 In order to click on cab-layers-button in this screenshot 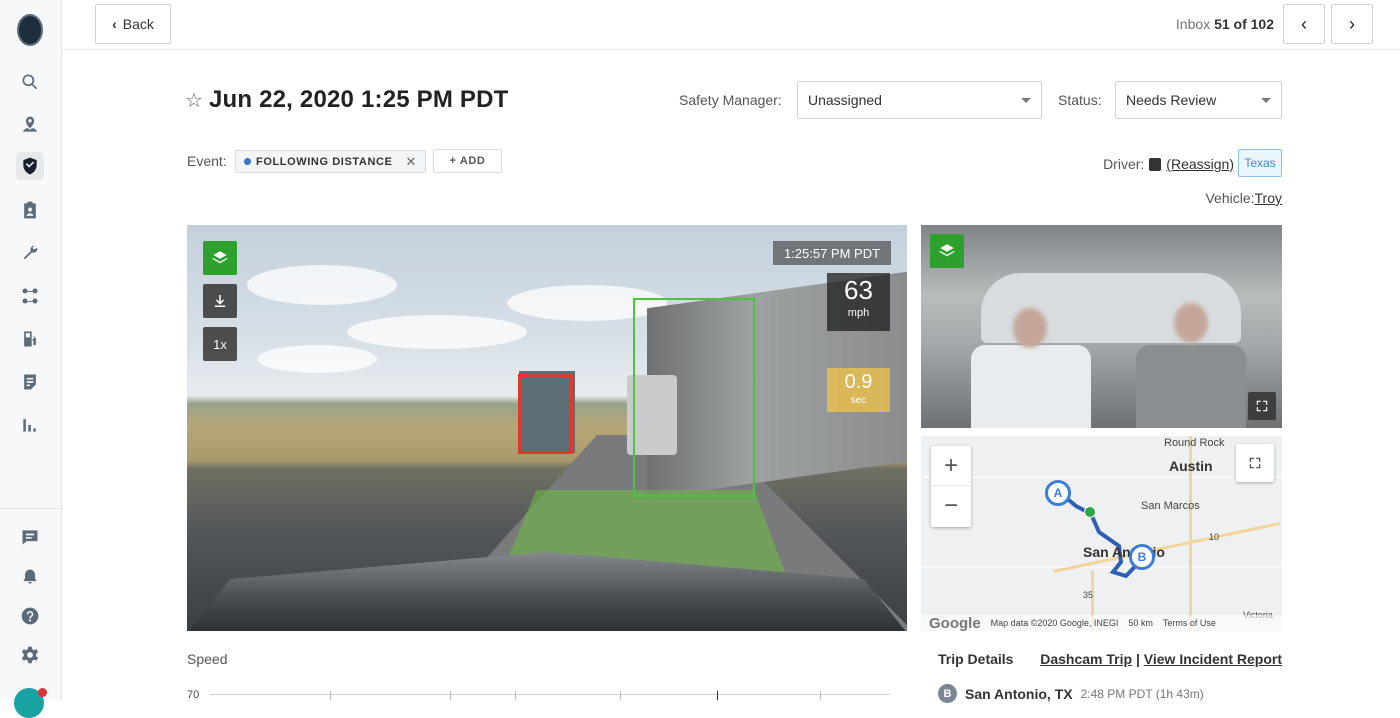, I will do `click(947, 251)`.